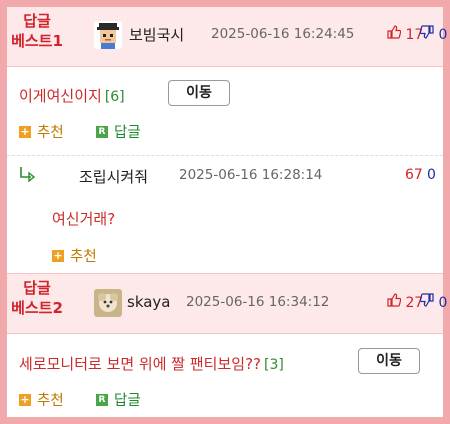 The image size is (450, 424). Describe the element at coordinates (37, 41) in the screenshot. I see `best1-badge-line2: 베스트1` at that location.